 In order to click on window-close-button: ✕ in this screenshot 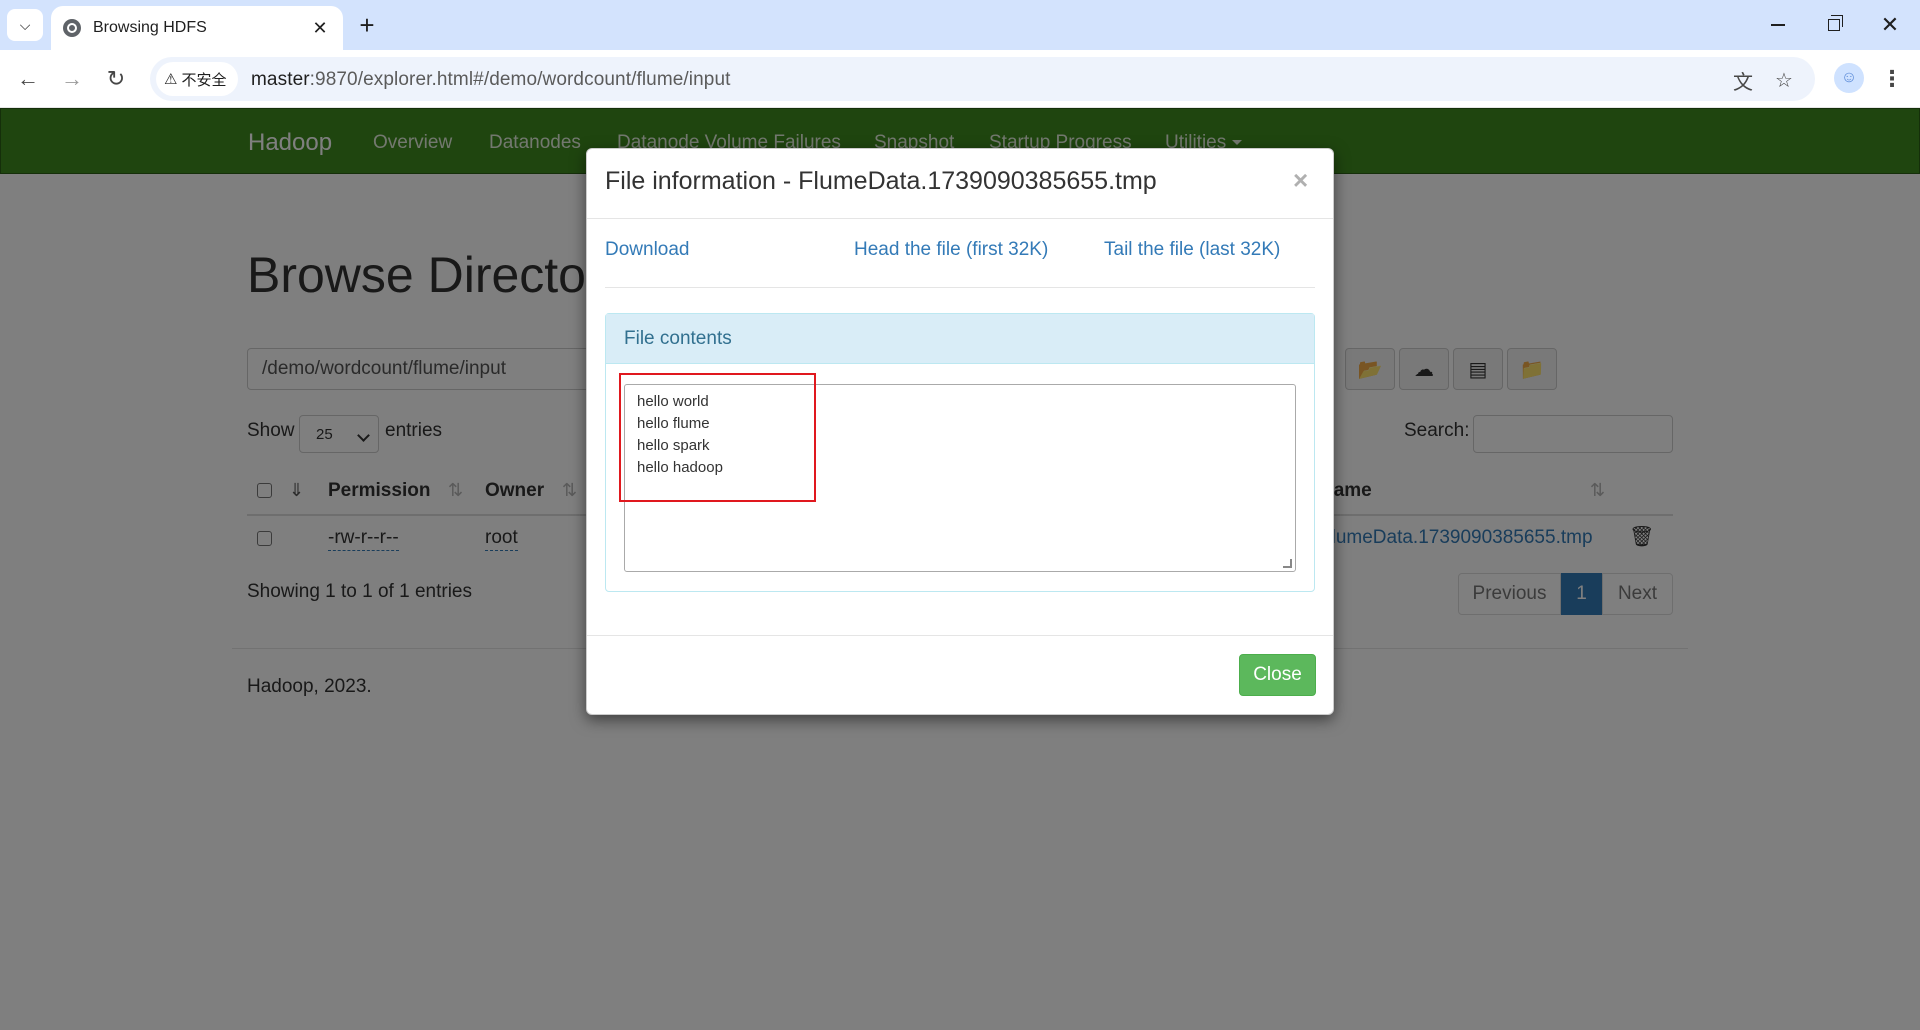, I will do `click(1890, 25)`.